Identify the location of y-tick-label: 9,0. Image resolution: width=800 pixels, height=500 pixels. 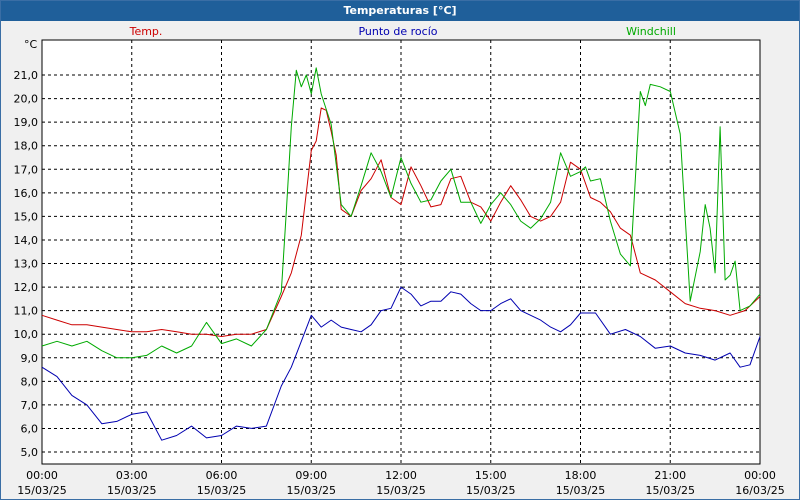
(30, 358).